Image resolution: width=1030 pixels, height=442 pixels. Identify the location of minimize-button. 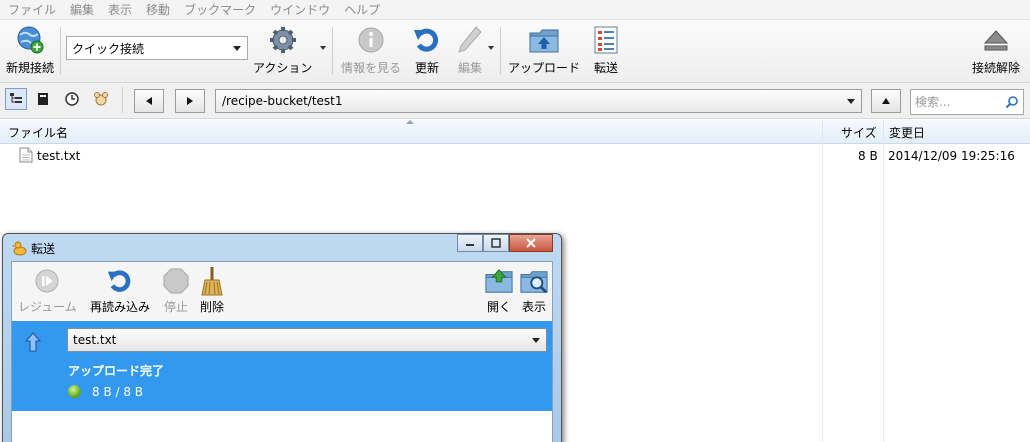
(470, 243).